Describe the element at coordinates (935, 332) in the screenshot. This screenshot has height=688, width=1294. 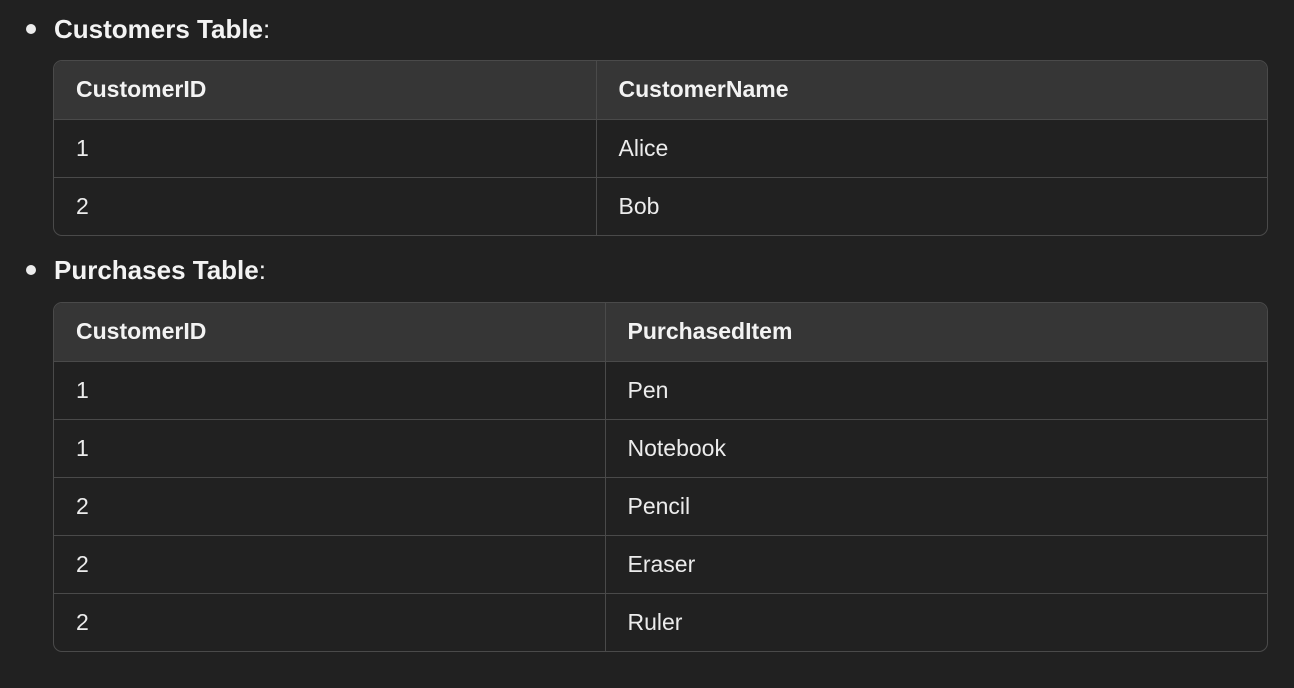
I see `column-header-purchaseditem: PurchasedItem` at that location.